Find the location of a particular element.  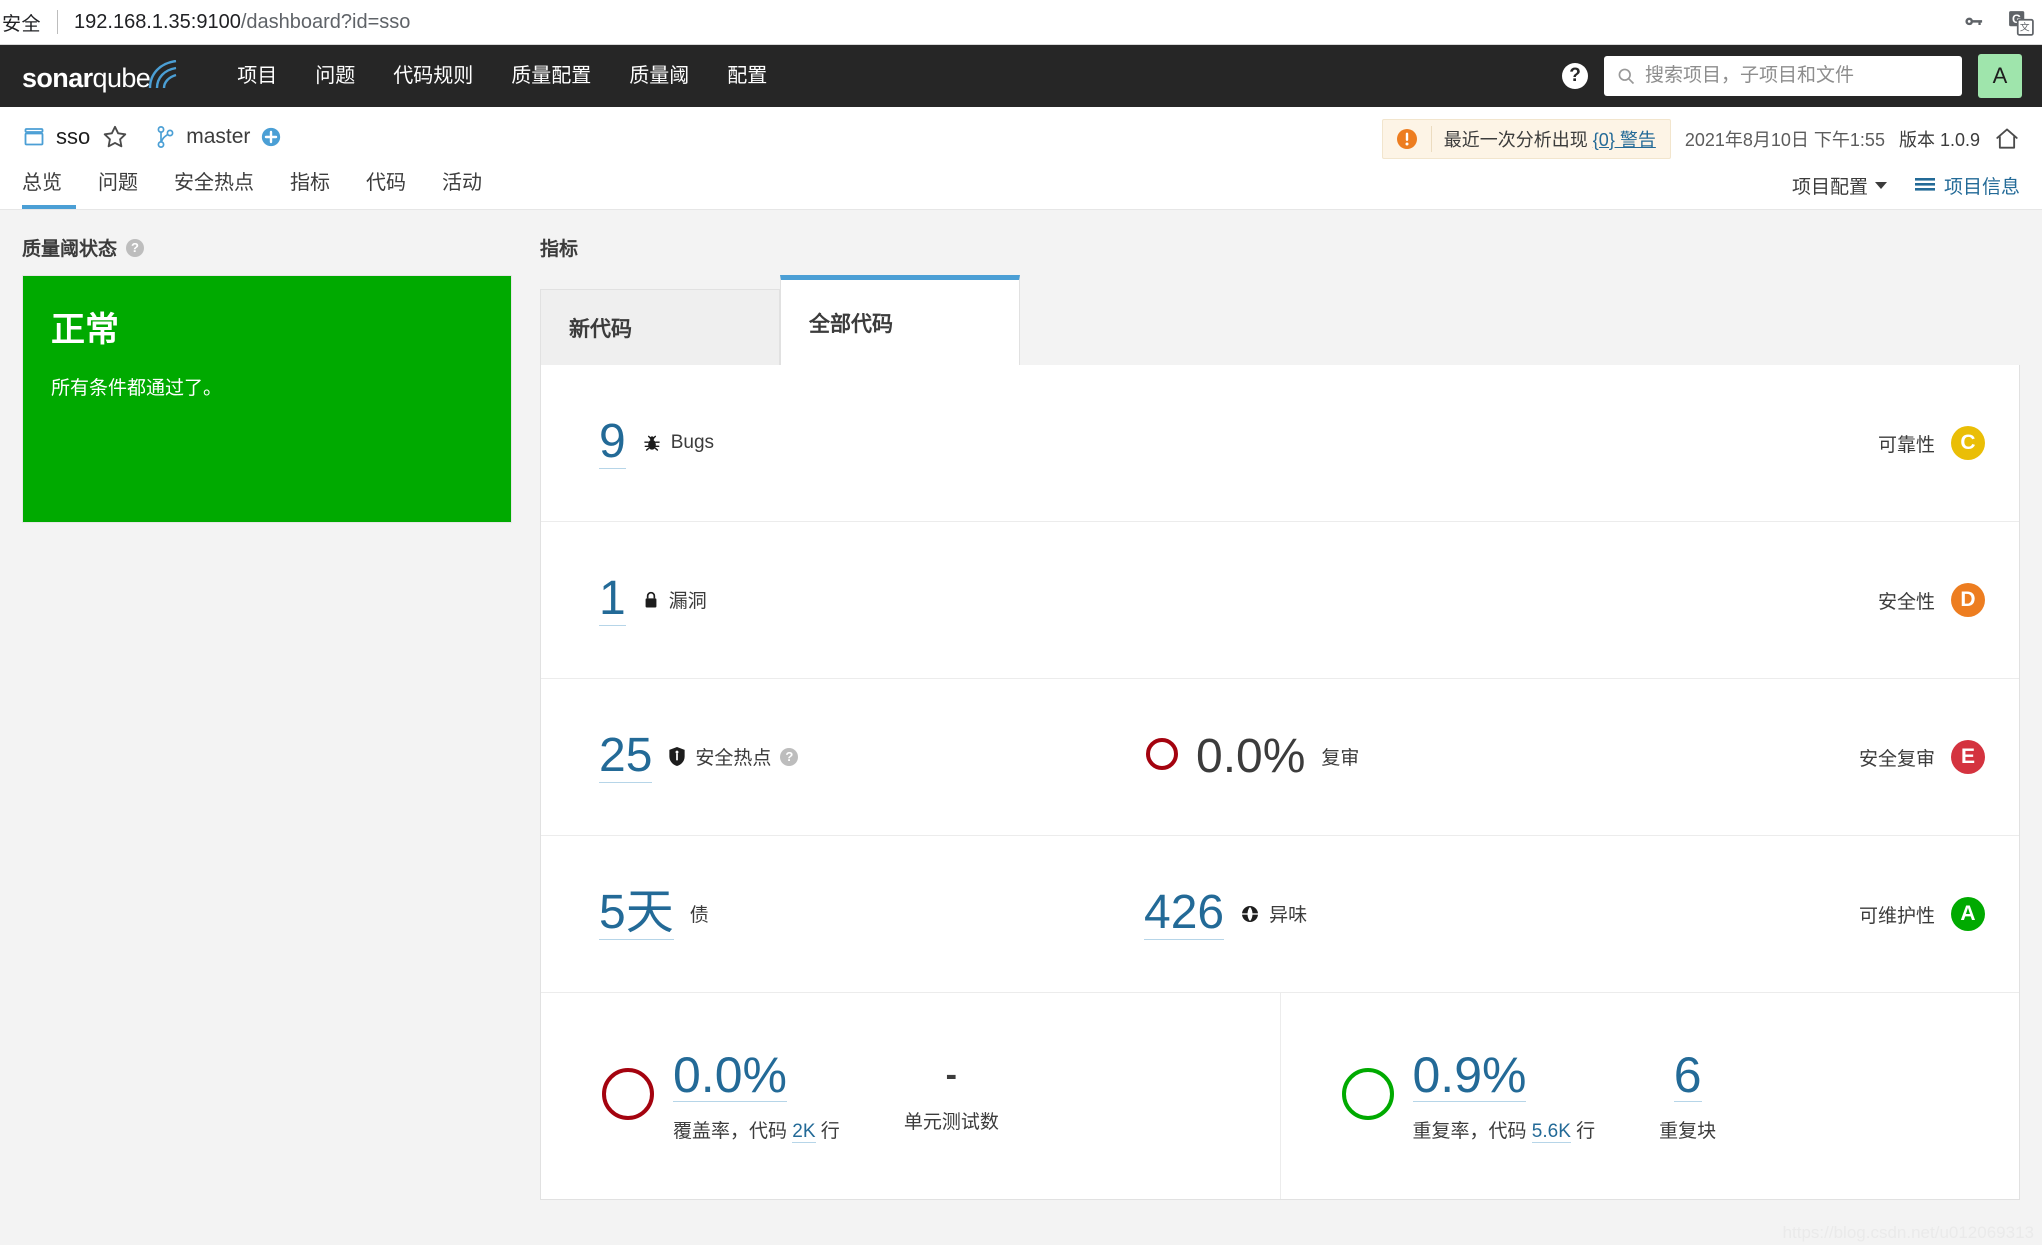

add-branch-icon is located at coordinates (271, 137).